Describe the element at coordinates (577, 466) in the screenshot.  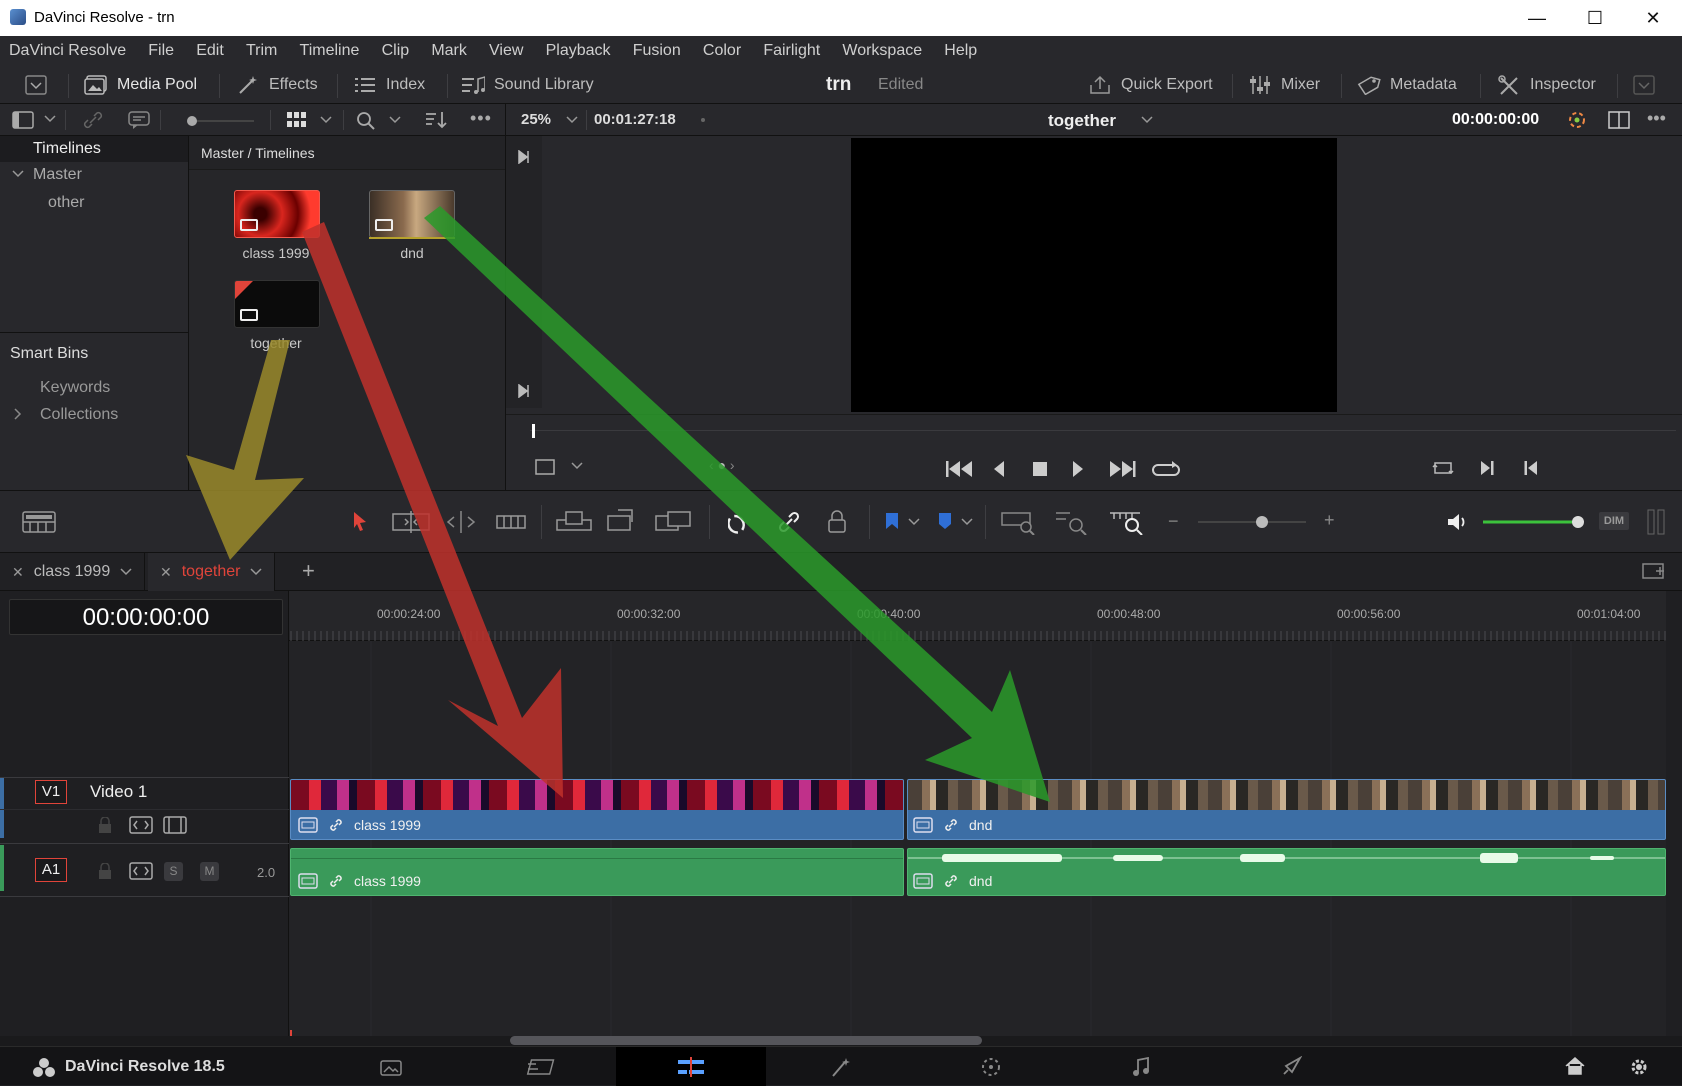
I see `viewer-mode-chevron-icon` at that location.